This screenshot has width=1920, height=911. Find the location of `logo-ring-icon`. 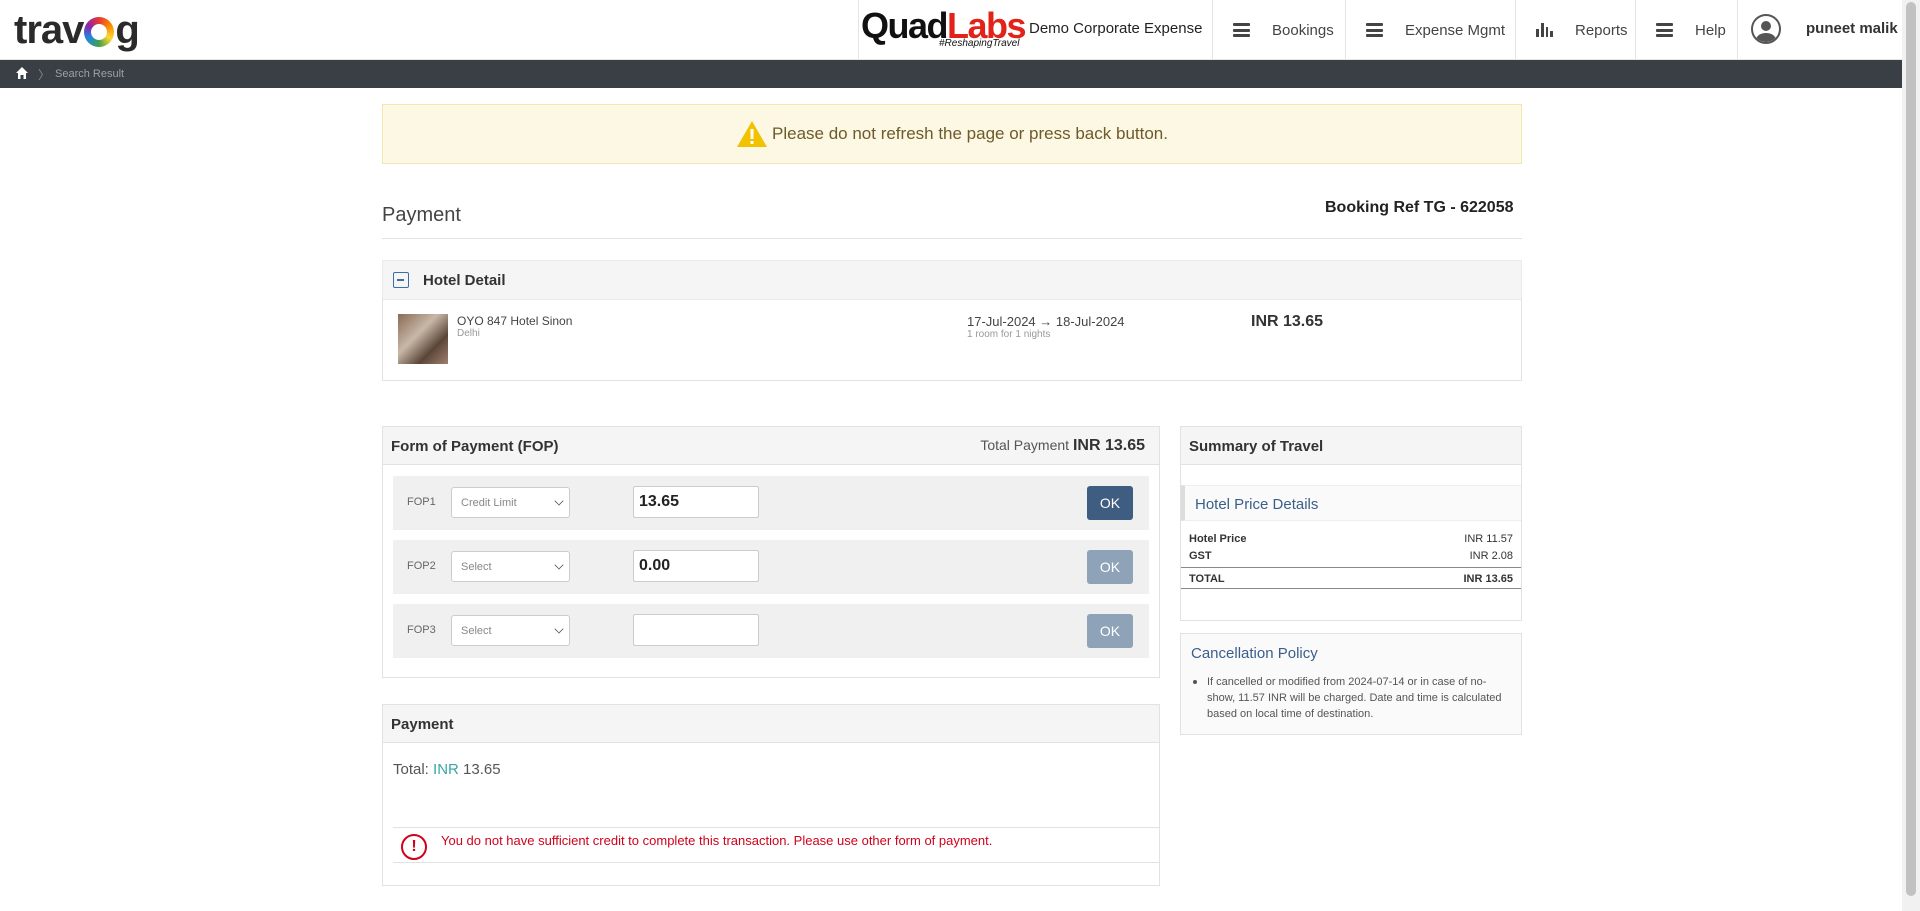

logo-ring-icon is located at coordinates (99, 32).